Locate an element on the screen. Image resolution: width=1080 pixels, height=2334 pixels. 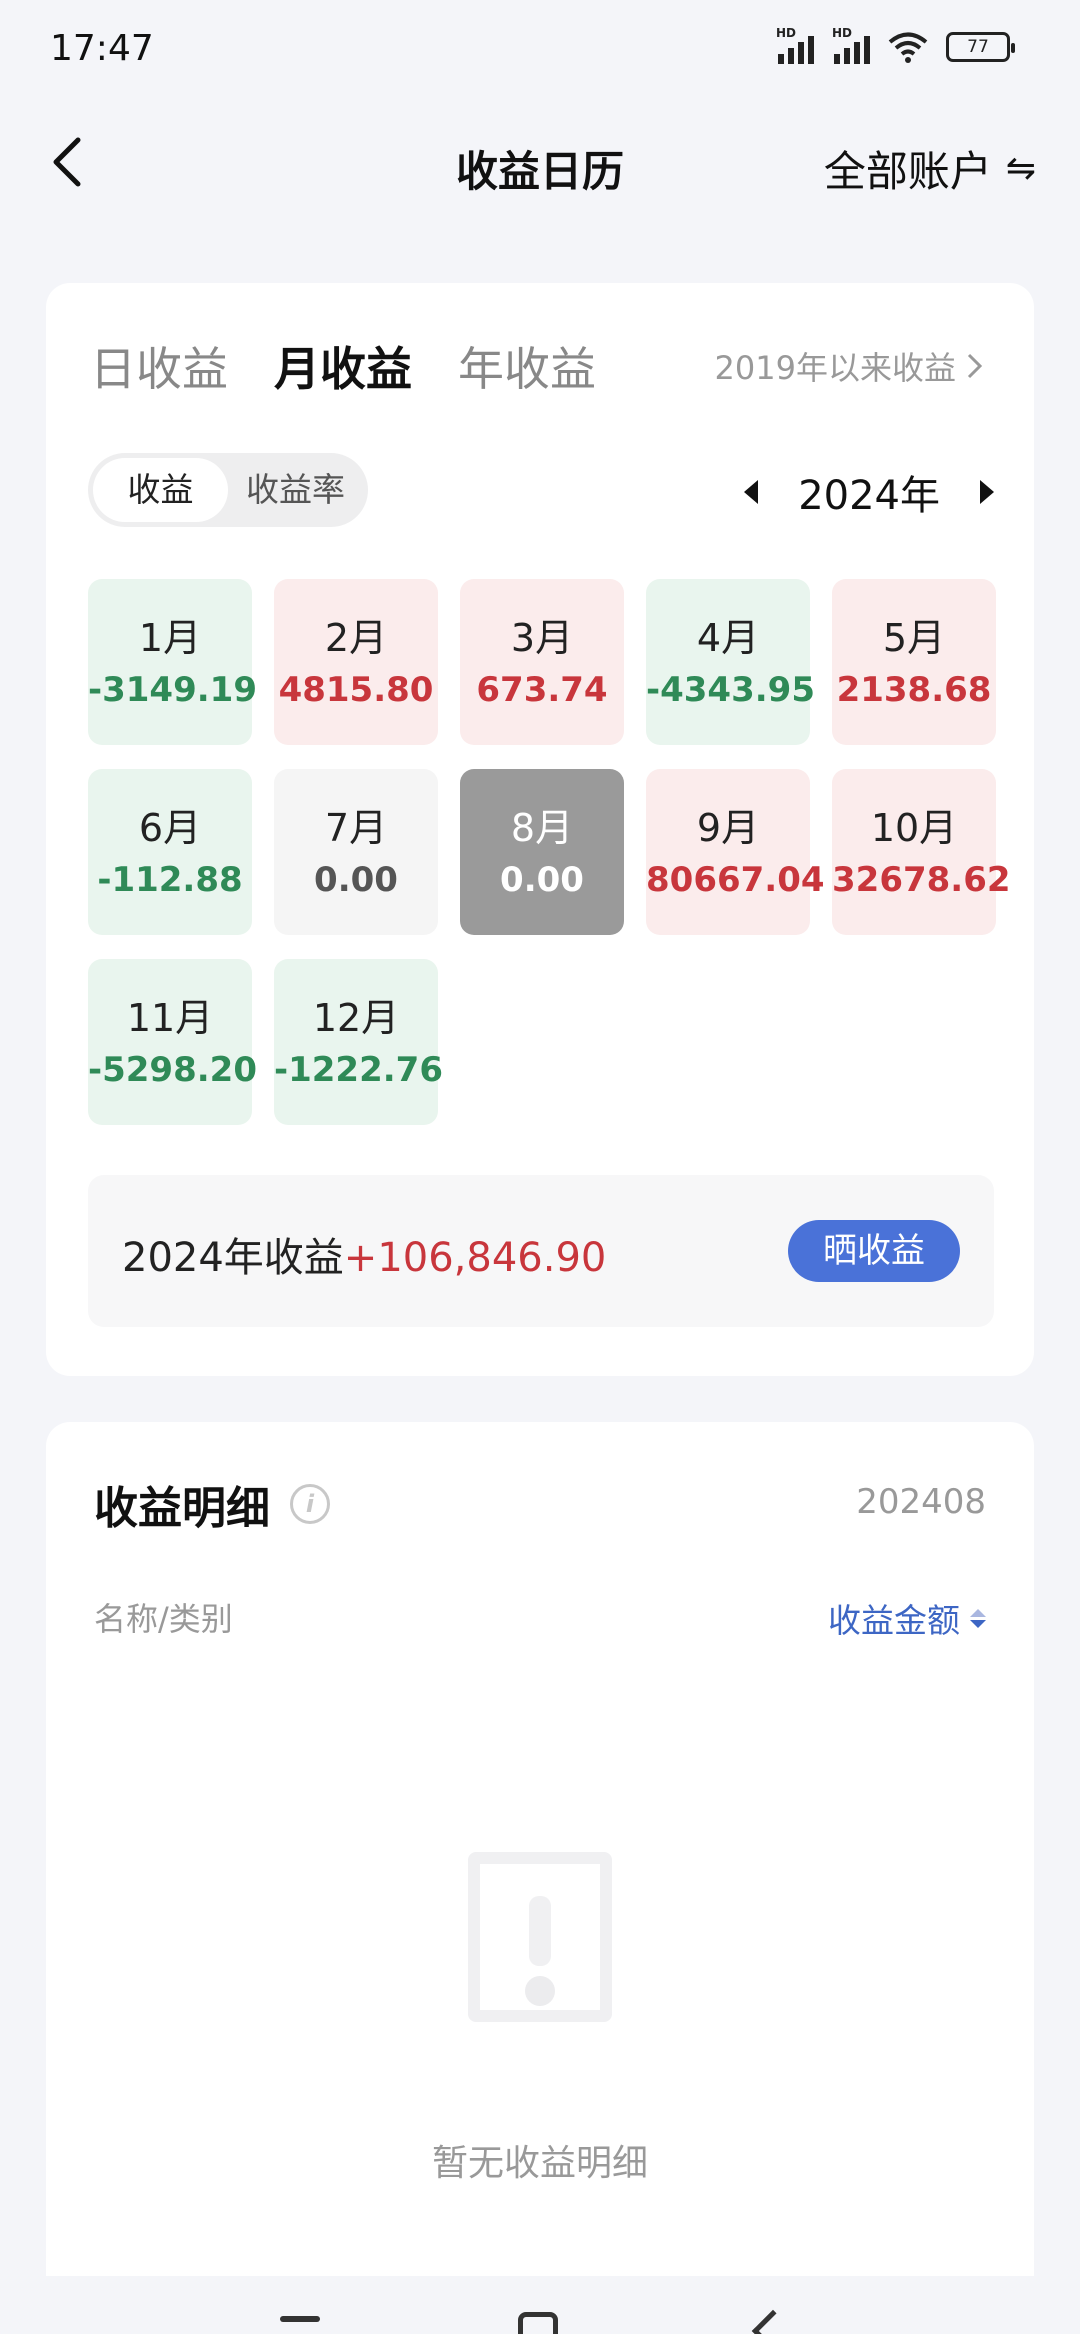
month-value: -3149.19 is located at coordinates (172, 690).